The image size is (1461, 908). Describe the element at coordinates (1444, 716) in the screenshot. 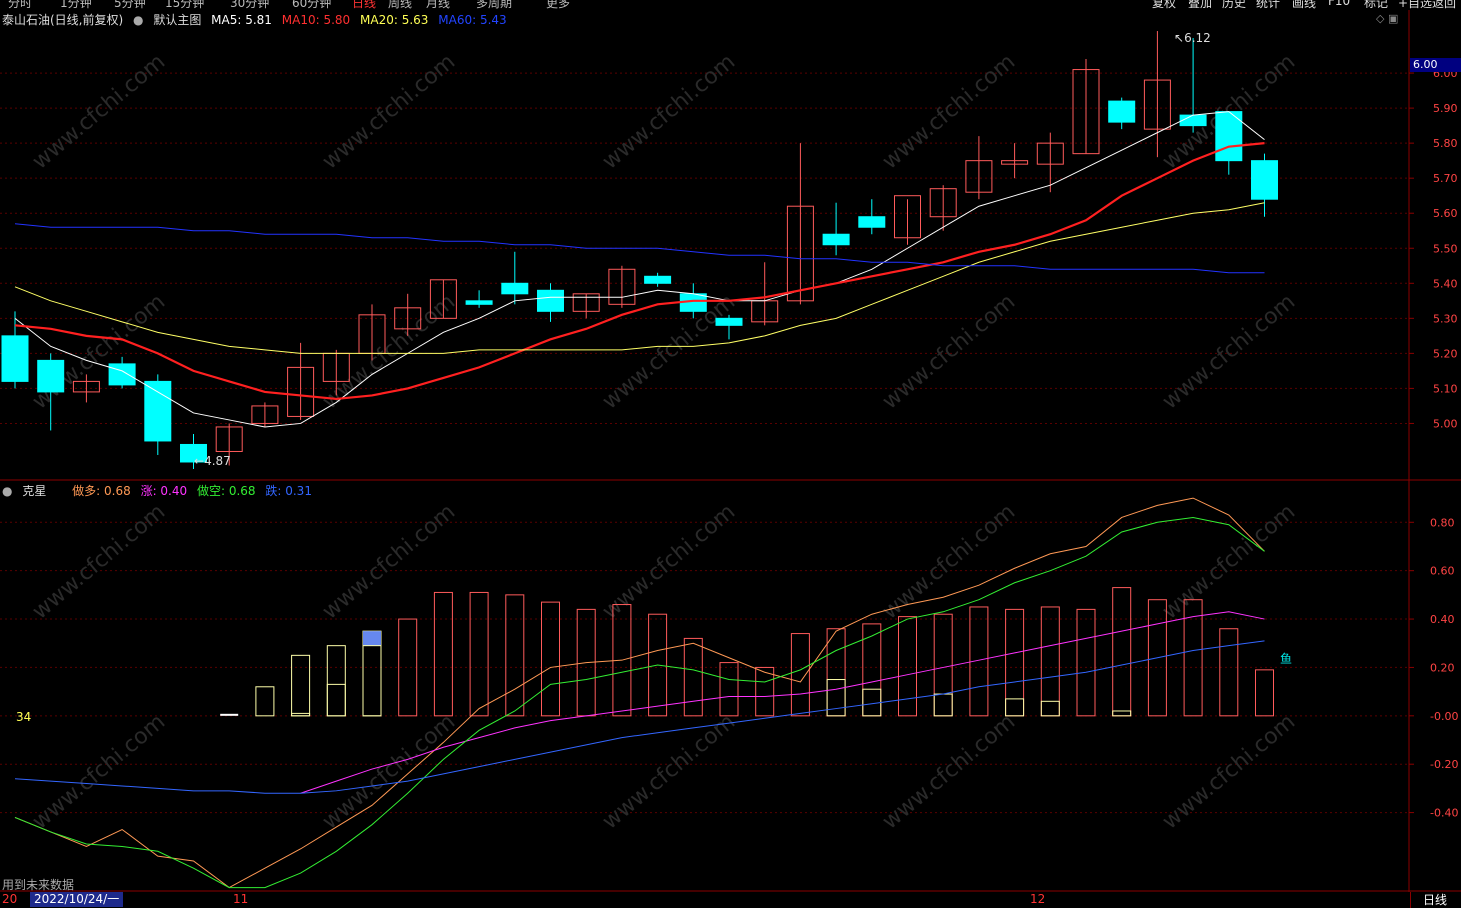

I see `indicator-tick-label: -0.00` at that location.